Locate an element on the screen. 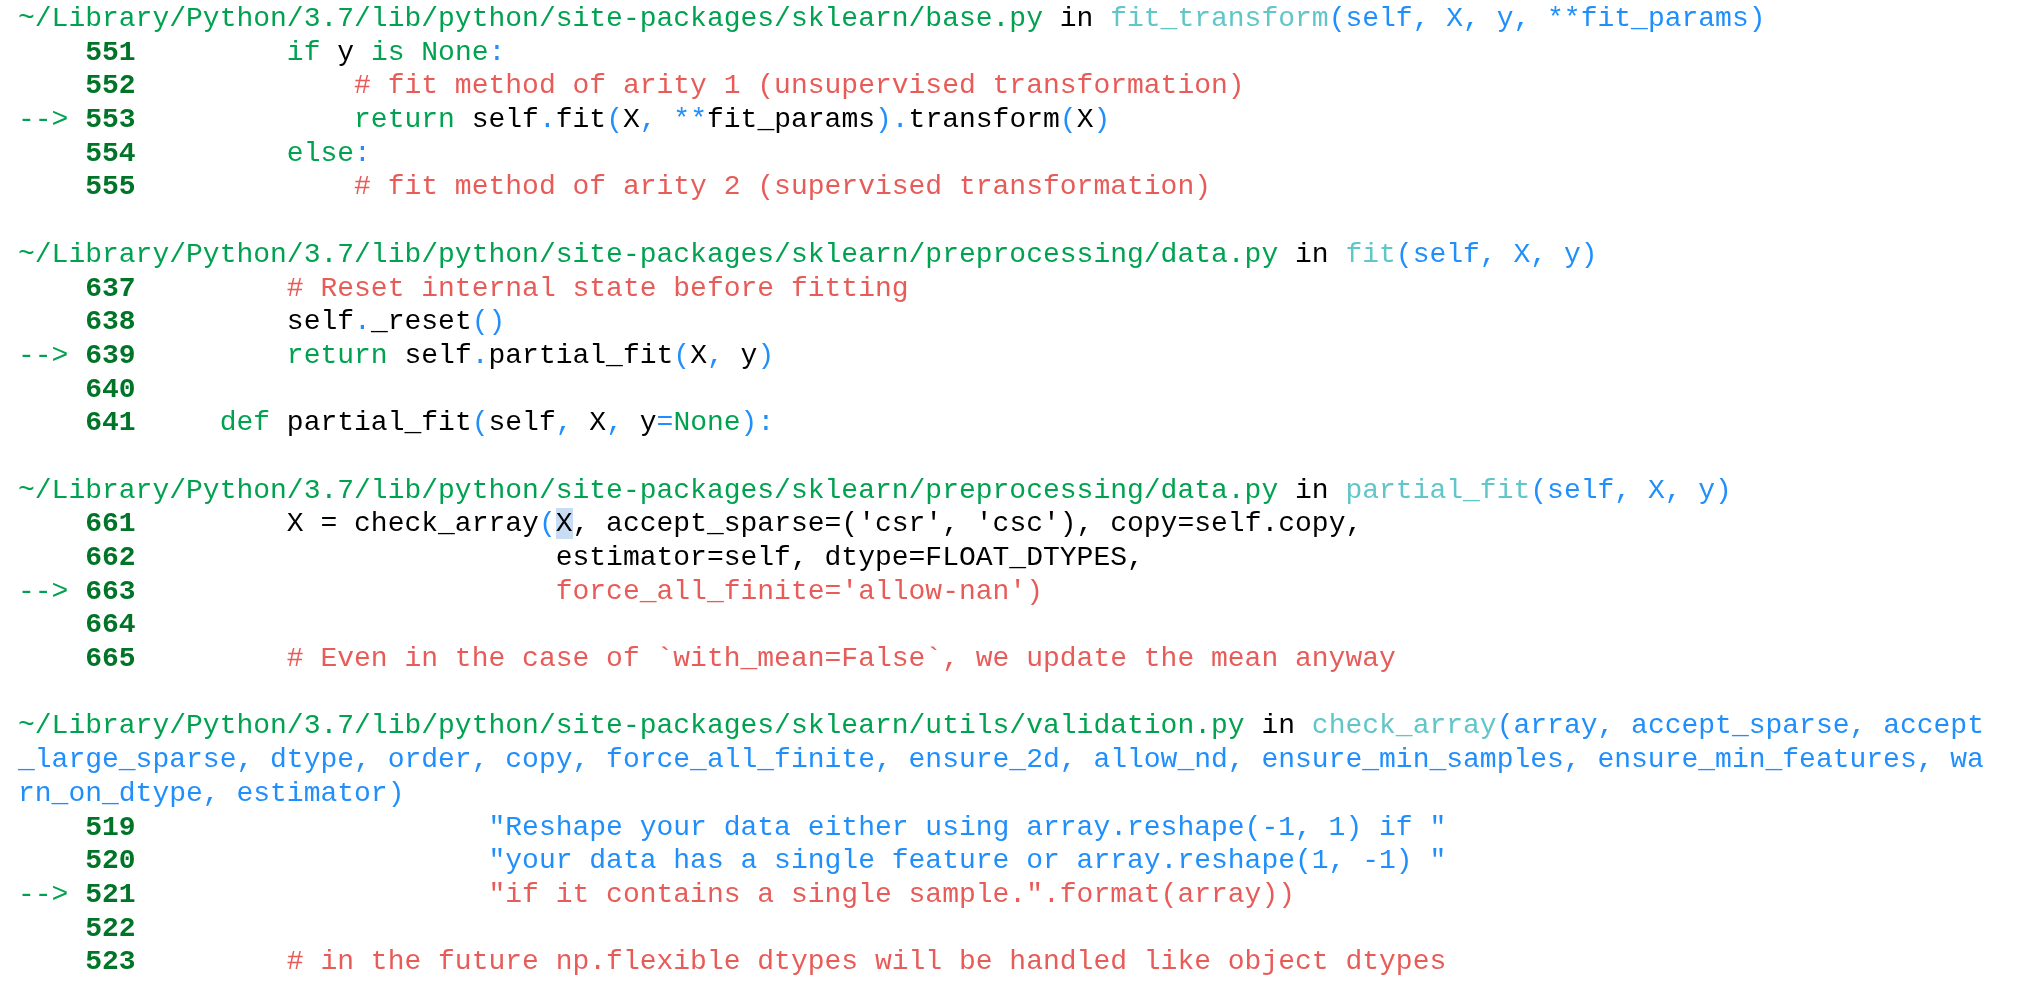 The height and width of the screenshot is (1006, 2034). line-number: 519 is located at coordinates (110, 827).